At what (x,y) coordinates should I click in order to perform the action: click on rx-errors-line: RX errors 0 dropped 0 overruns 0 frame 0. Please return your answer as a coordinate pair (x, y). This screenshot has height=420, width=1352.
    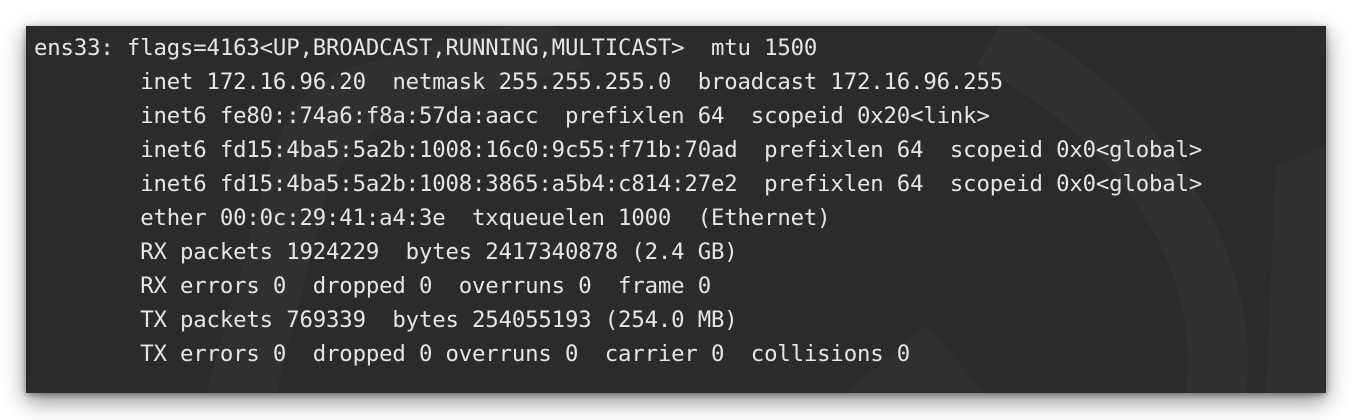
    Looking at the image, I should click on (372, 286).